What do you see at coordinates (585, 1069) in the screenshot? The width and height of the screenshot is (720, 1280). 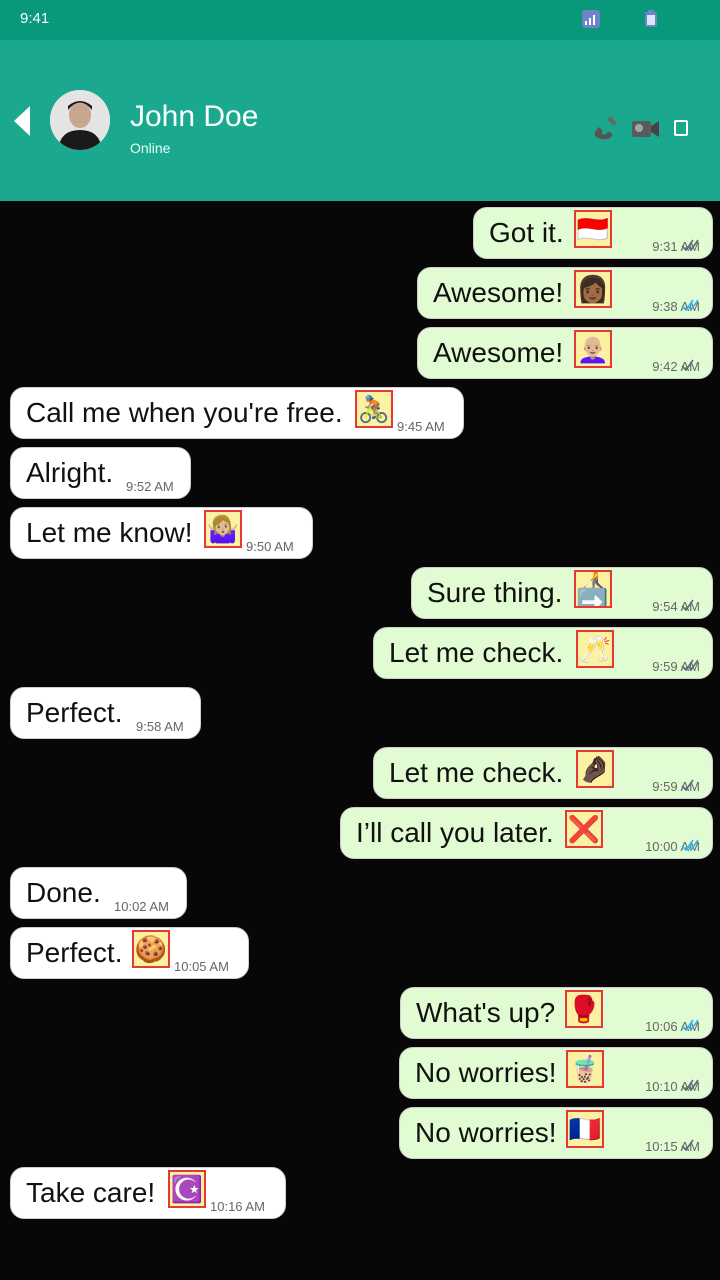 I see `emoji-sticker: 🧋` at bounding box center [585, 1069].